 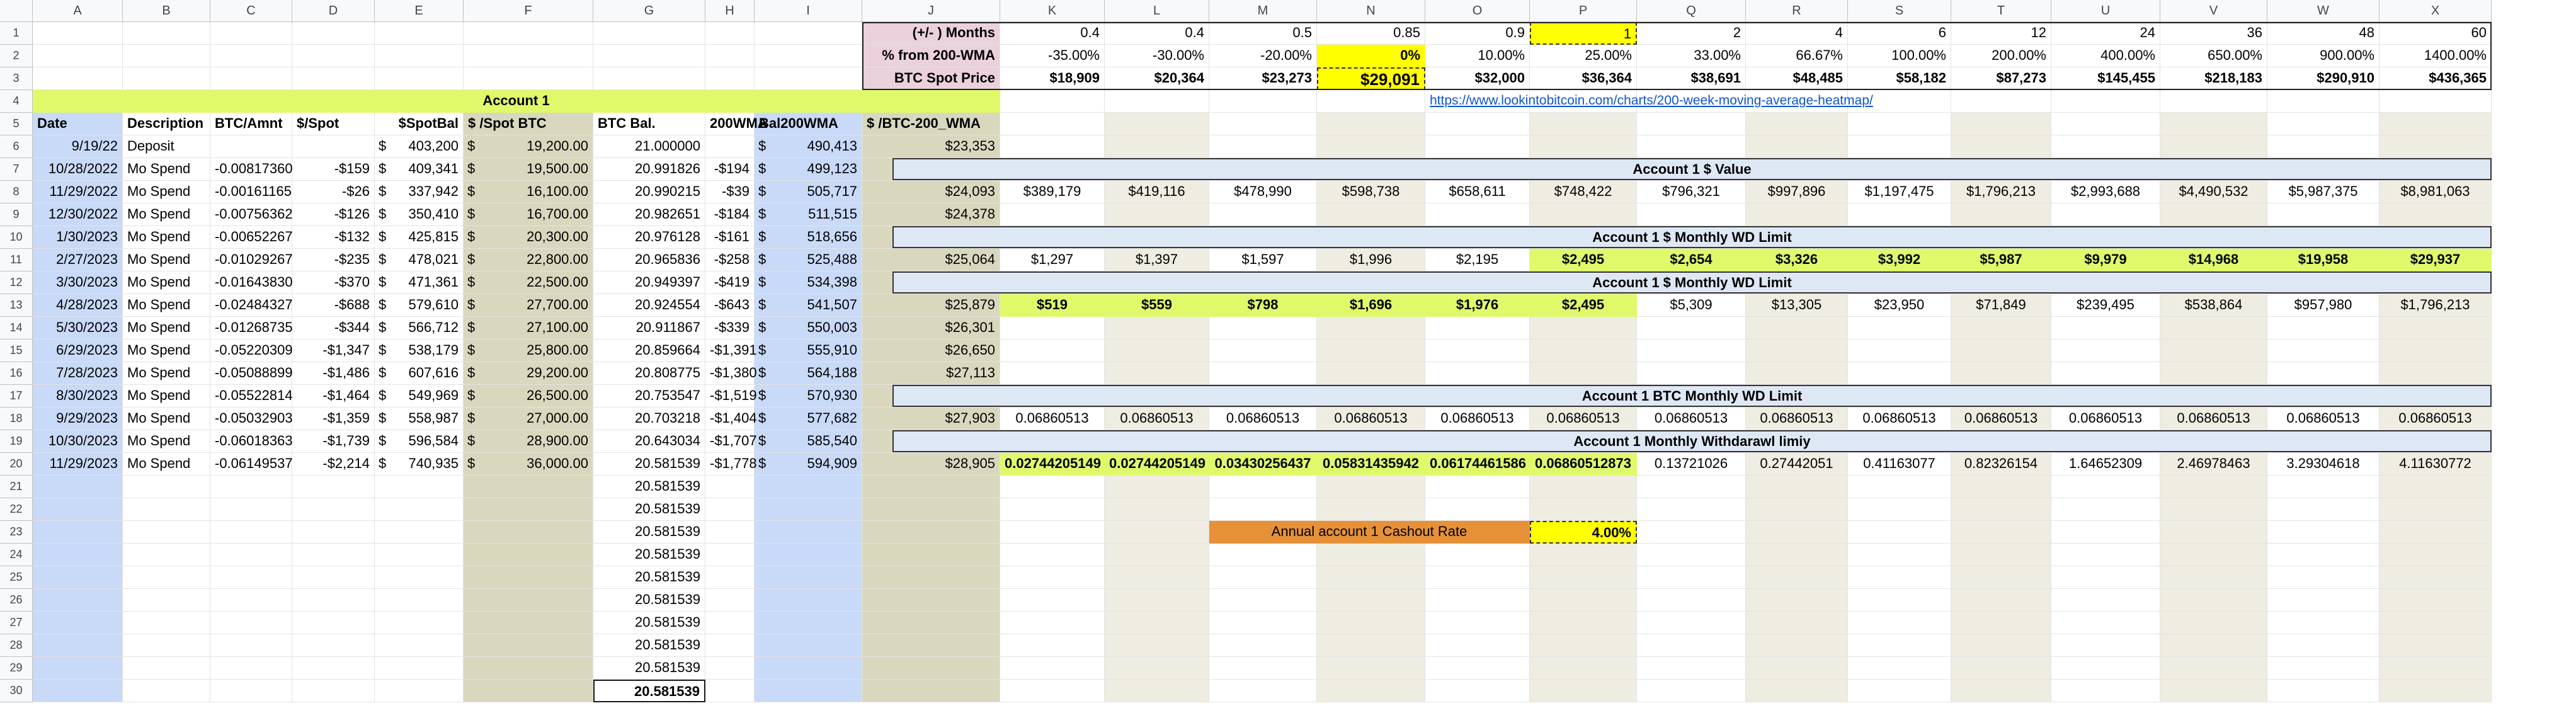 I want to click on btc-balance-cell: 20.643034, so click(x=649, y=442).